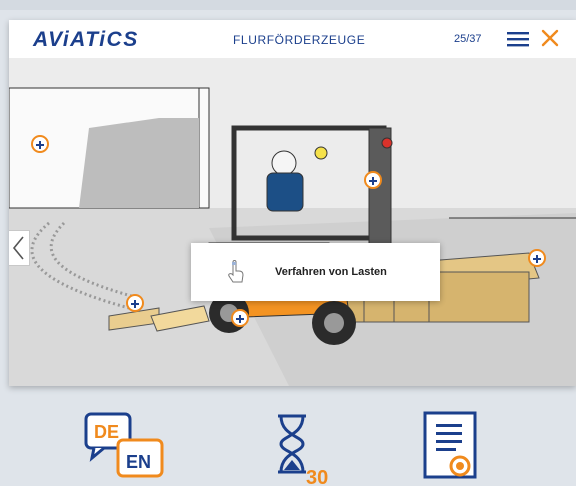 The height and width of the screenshot is (486, 576). Describe the element at coordinates (135, 303) in the screenshot. I see `hotspot-block` at that location.